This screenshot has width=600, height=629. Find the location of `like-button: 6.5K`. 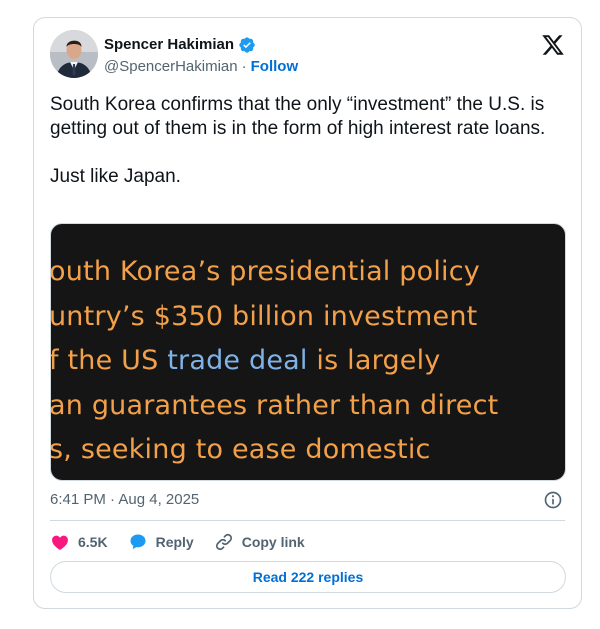

like-button: 6.5K is located at coordinates (79, 542).